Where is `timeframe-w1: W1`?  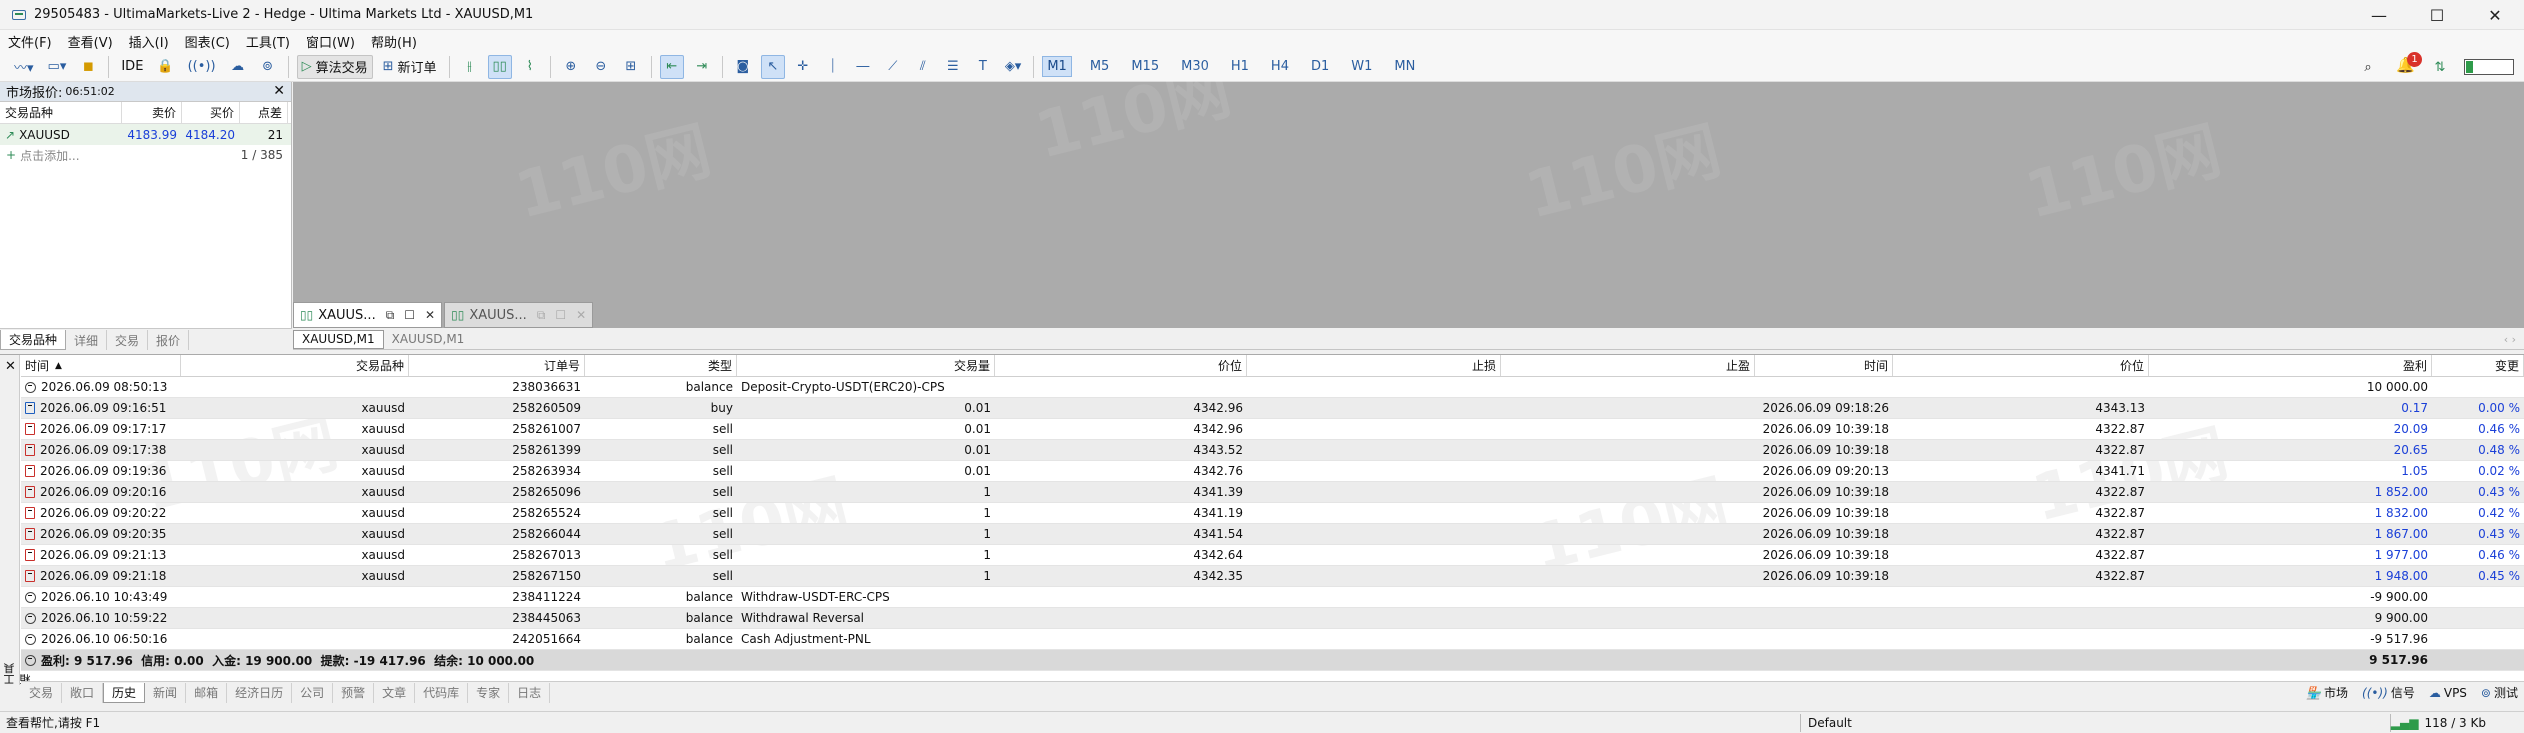
timeframe-w1: W1 is located at coordinates (1361, 66).